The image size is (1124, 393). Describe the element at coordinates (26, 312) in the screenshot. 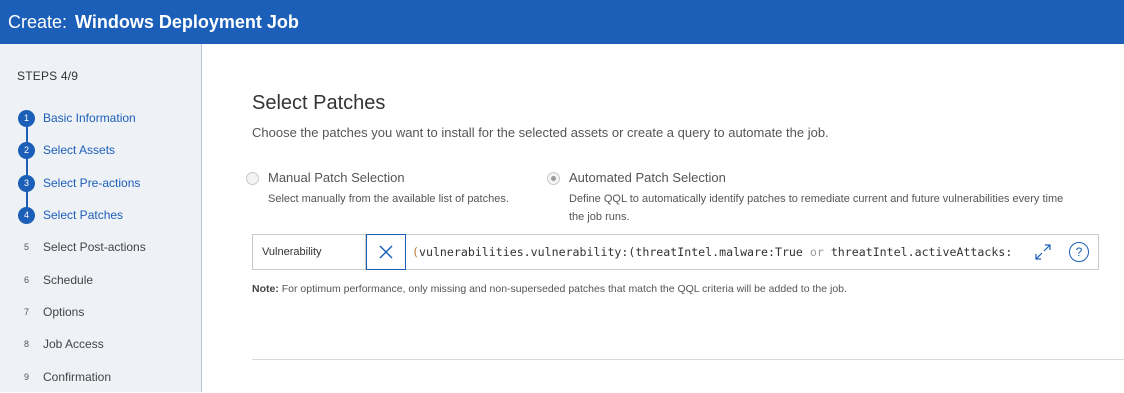

I see `step-number: 7` at that location.